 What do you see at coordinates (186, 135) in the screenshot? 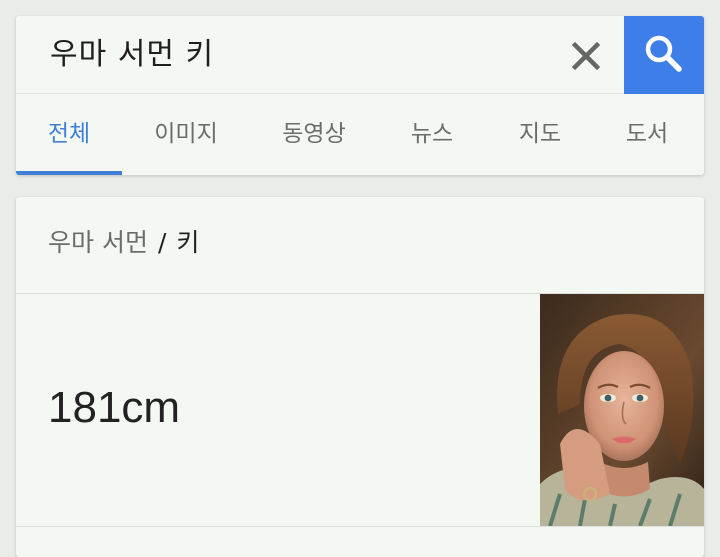
I see `tab-images: 이미지` at bounding box center [186, 135].